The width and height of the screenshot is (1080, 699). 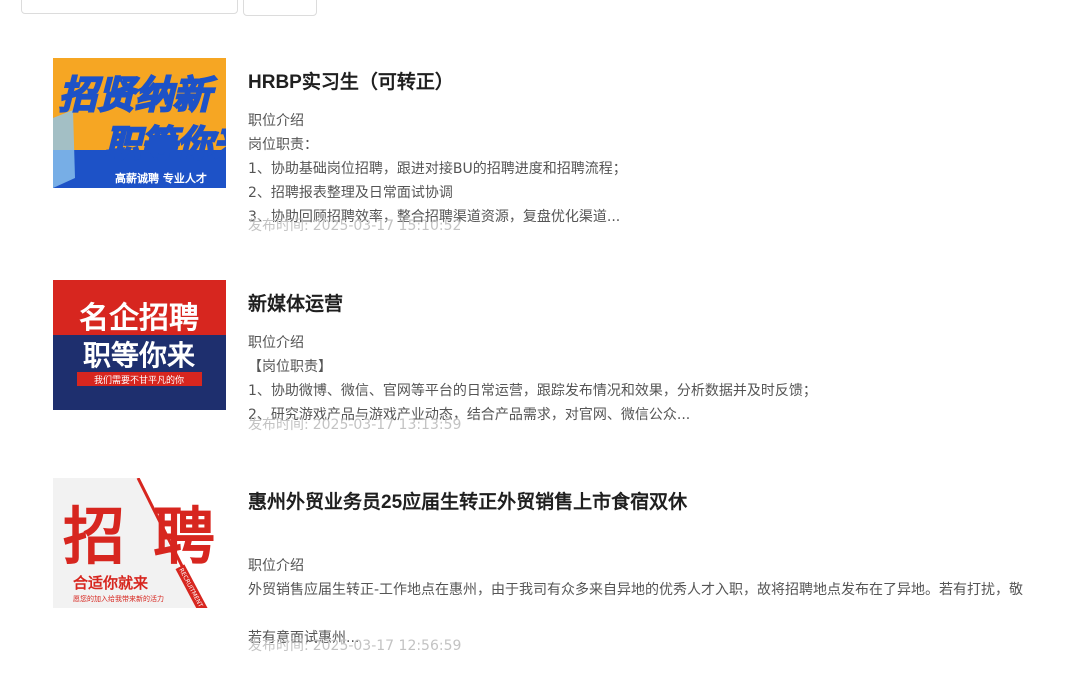 What do you see at coordinates (387, 425) in the screenshot?
I see `publish-time-value: 2025-03-17 13:13:59` at bounding box center [387, 425].